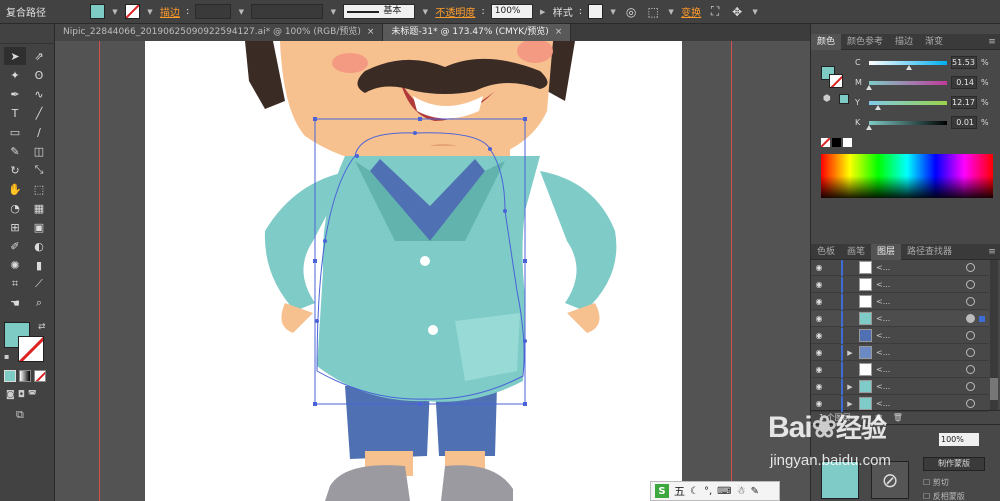  Describe the element at coordinates (964, 62) in the screenshot. I see `channel-value: 51.53` at that location.